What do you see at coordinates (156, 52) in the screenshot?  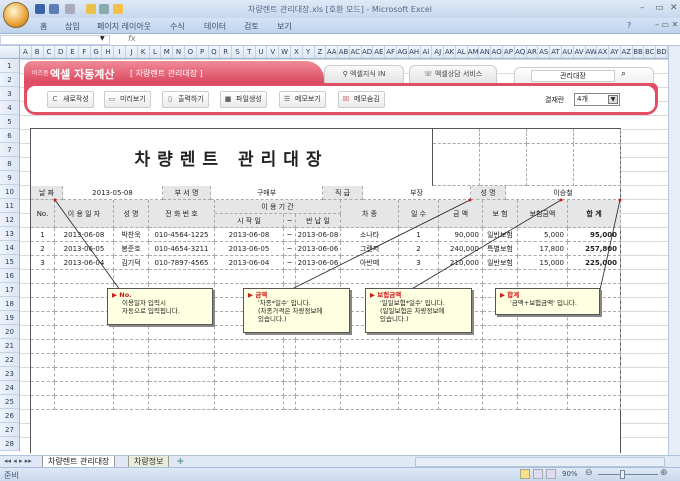 I see `column-header: L` at bounding box center [156, 52].